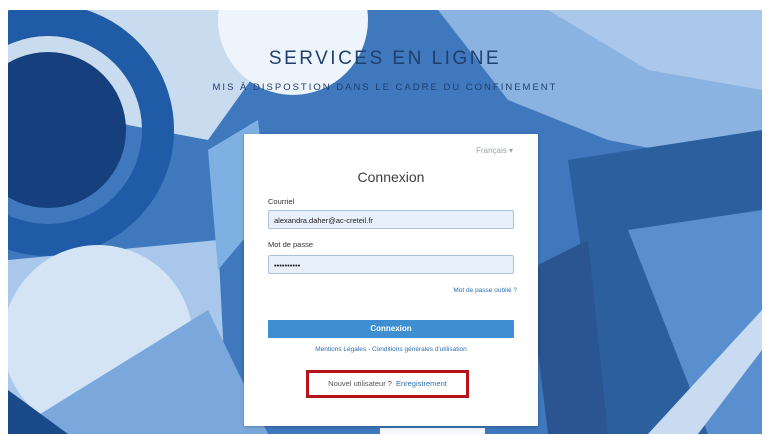 The width and height of the screenshot is (770, 436). I want to click on language-selector: Français ▾, so click(494, 150).